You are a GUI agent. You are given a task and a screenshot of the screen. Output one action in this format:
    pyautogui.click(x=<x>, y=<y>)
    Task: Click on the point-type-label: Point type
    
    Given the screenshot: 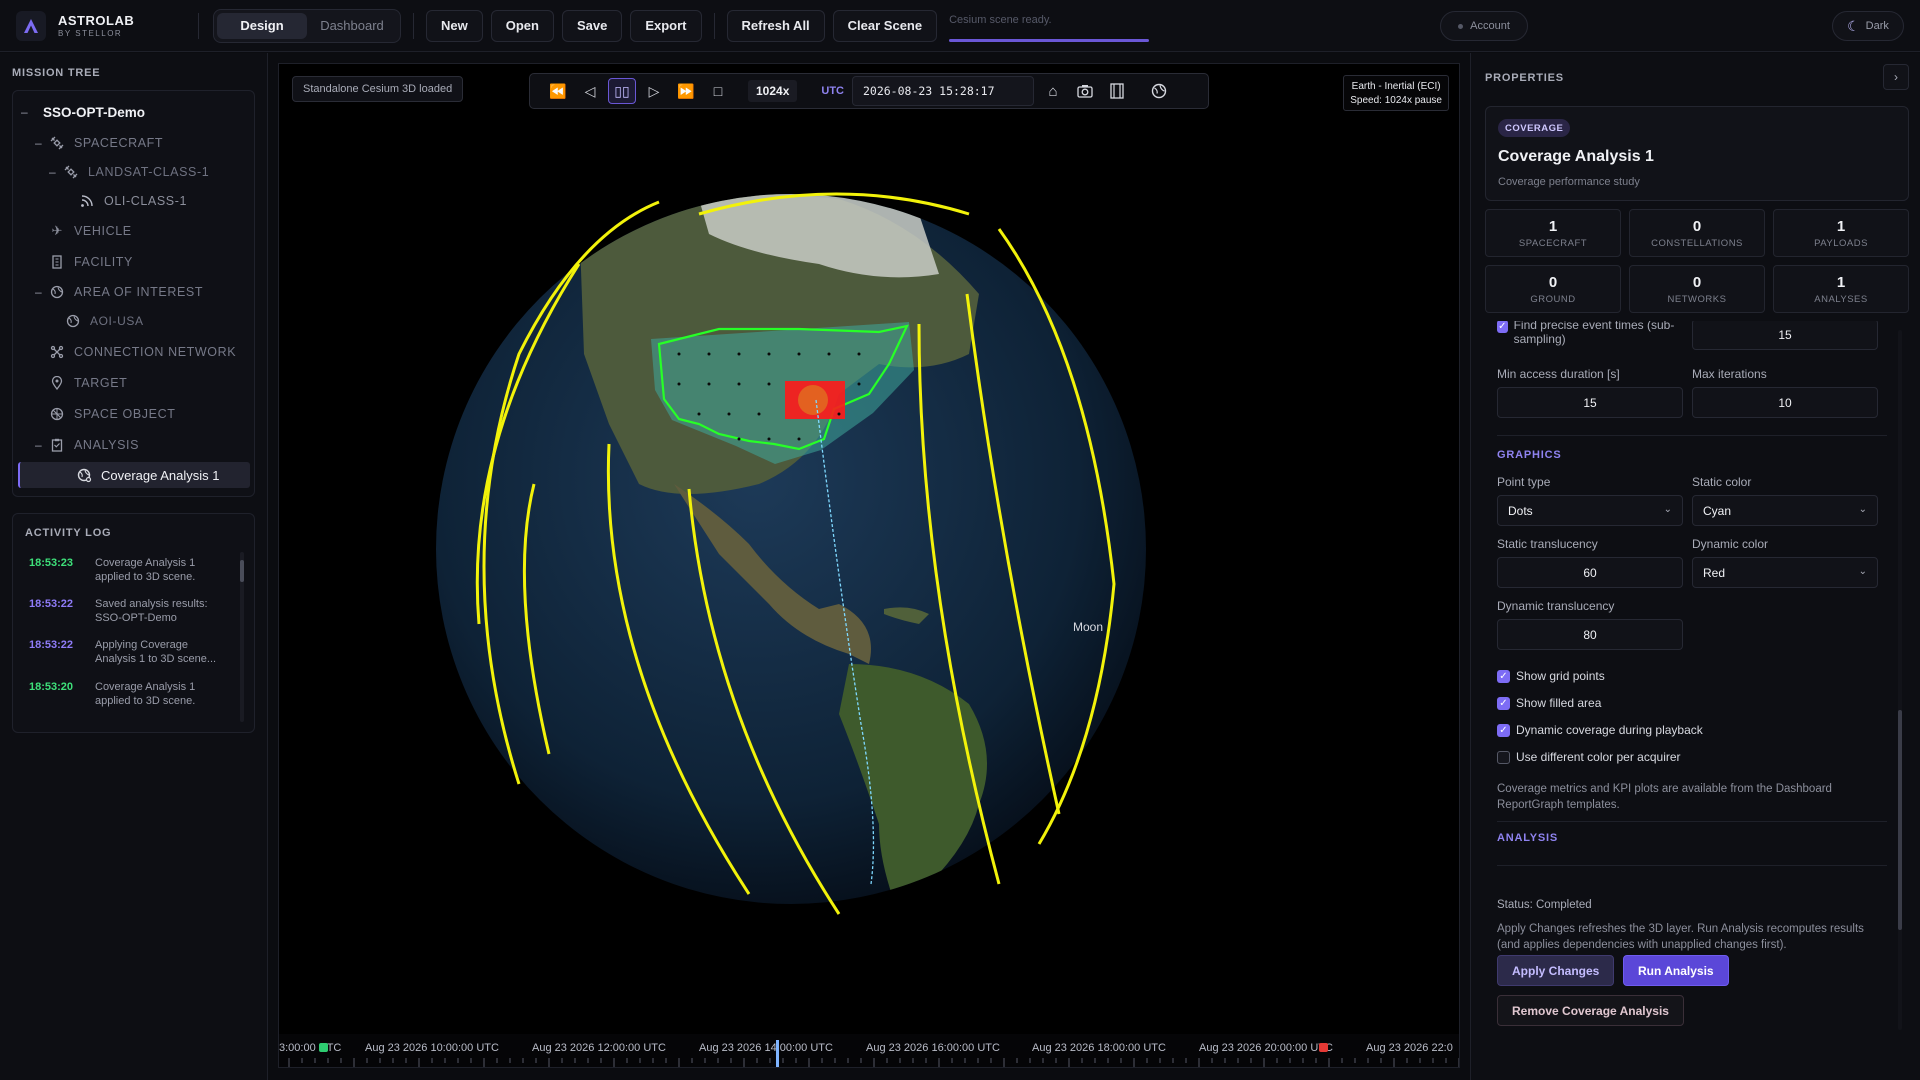 What is the action you would take?
    pyautogui.click(x=1524, y=482)
    